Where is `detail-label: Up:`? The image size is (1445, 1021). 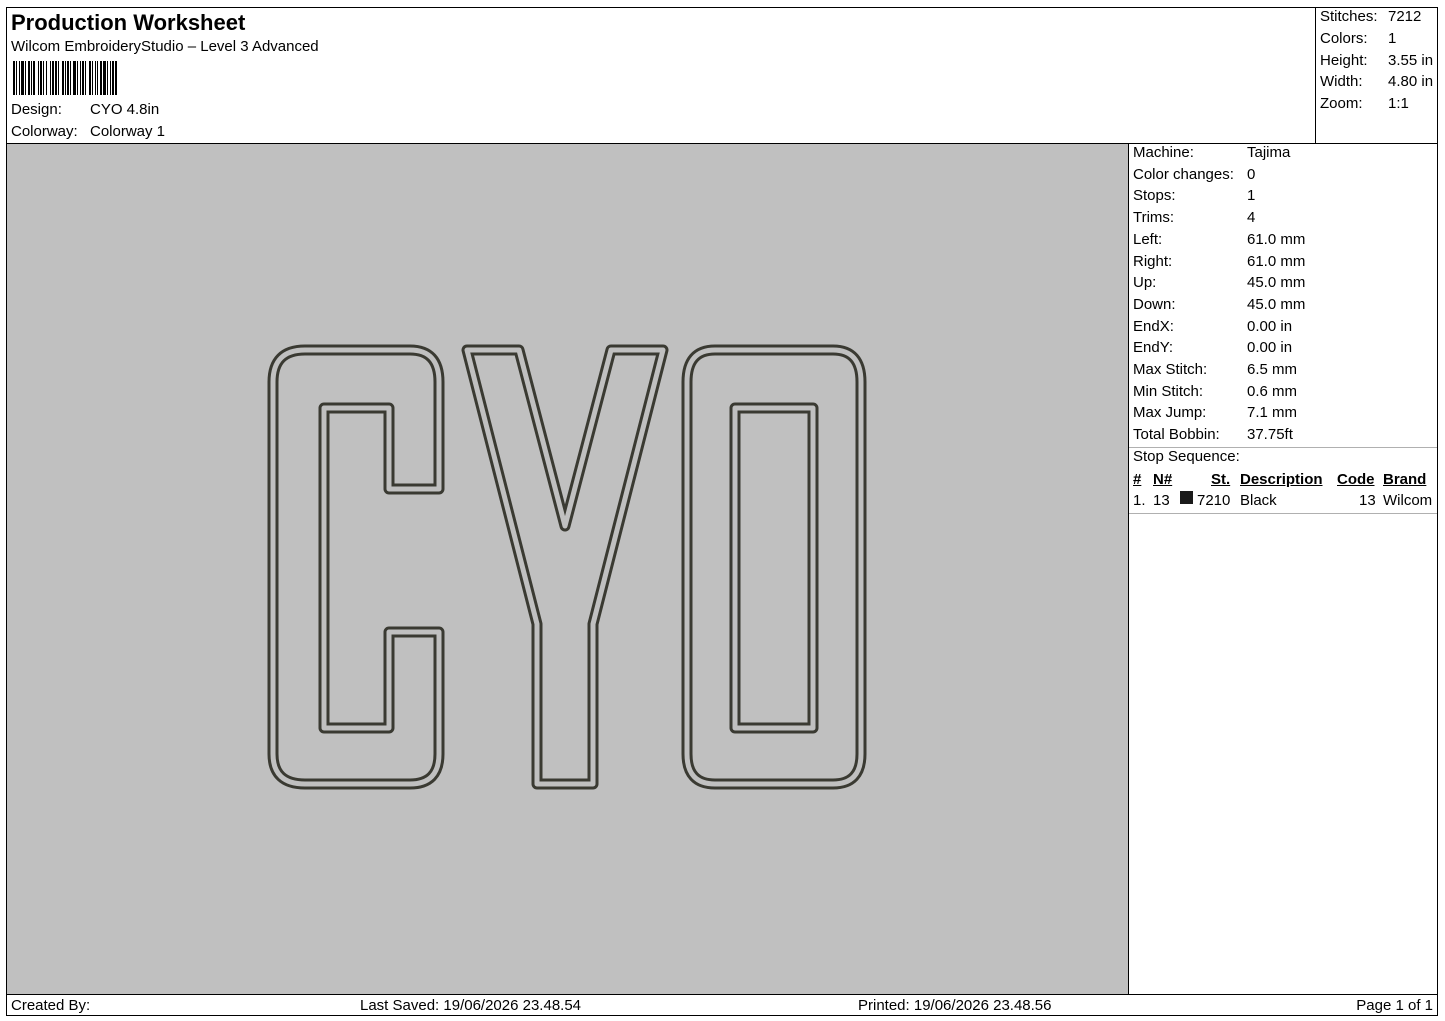
detail-label: Up: is located at coordinates (1145, 283).